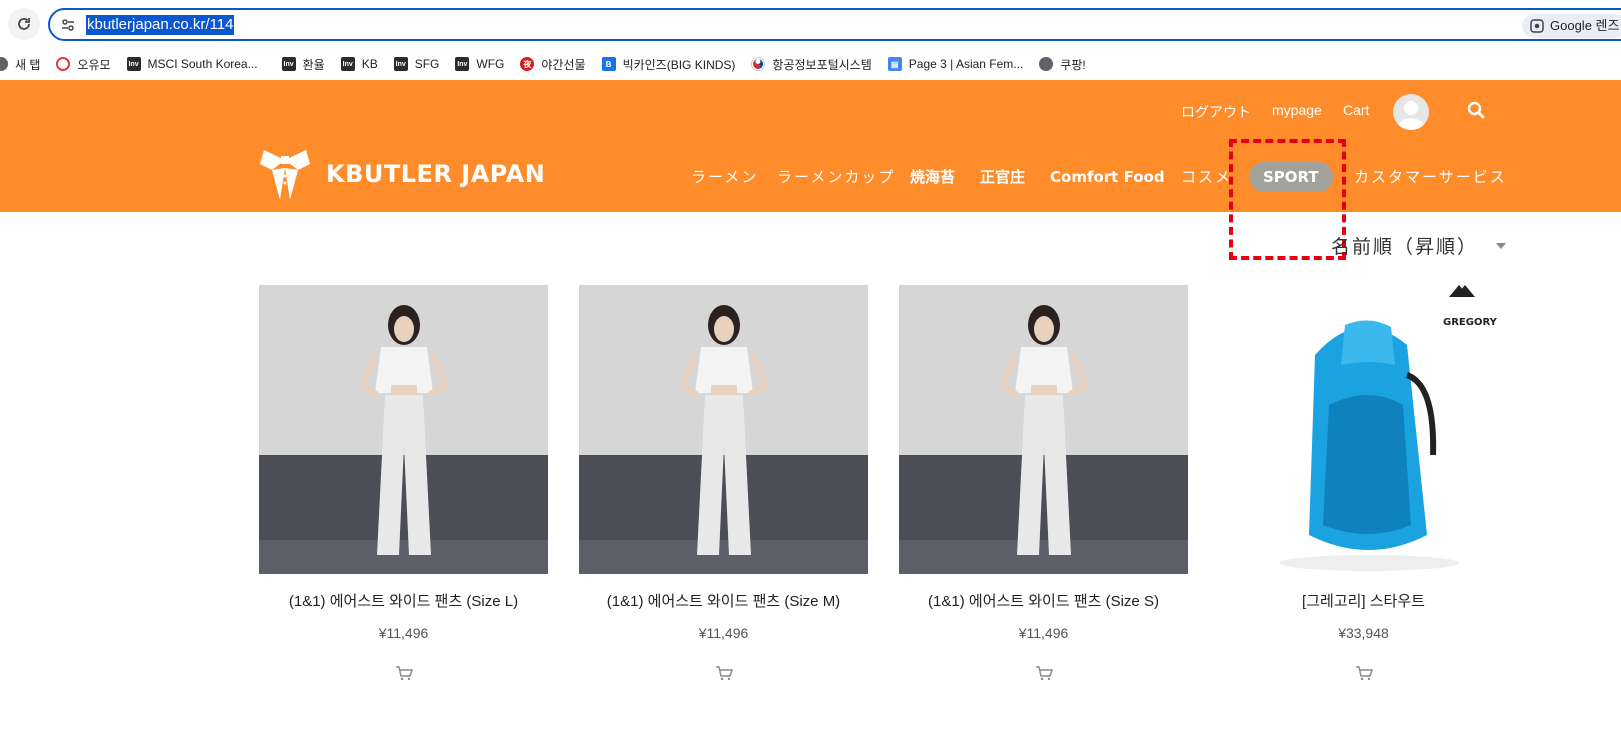  I want to click on product-image: GREGORY, so click(1363, 429).